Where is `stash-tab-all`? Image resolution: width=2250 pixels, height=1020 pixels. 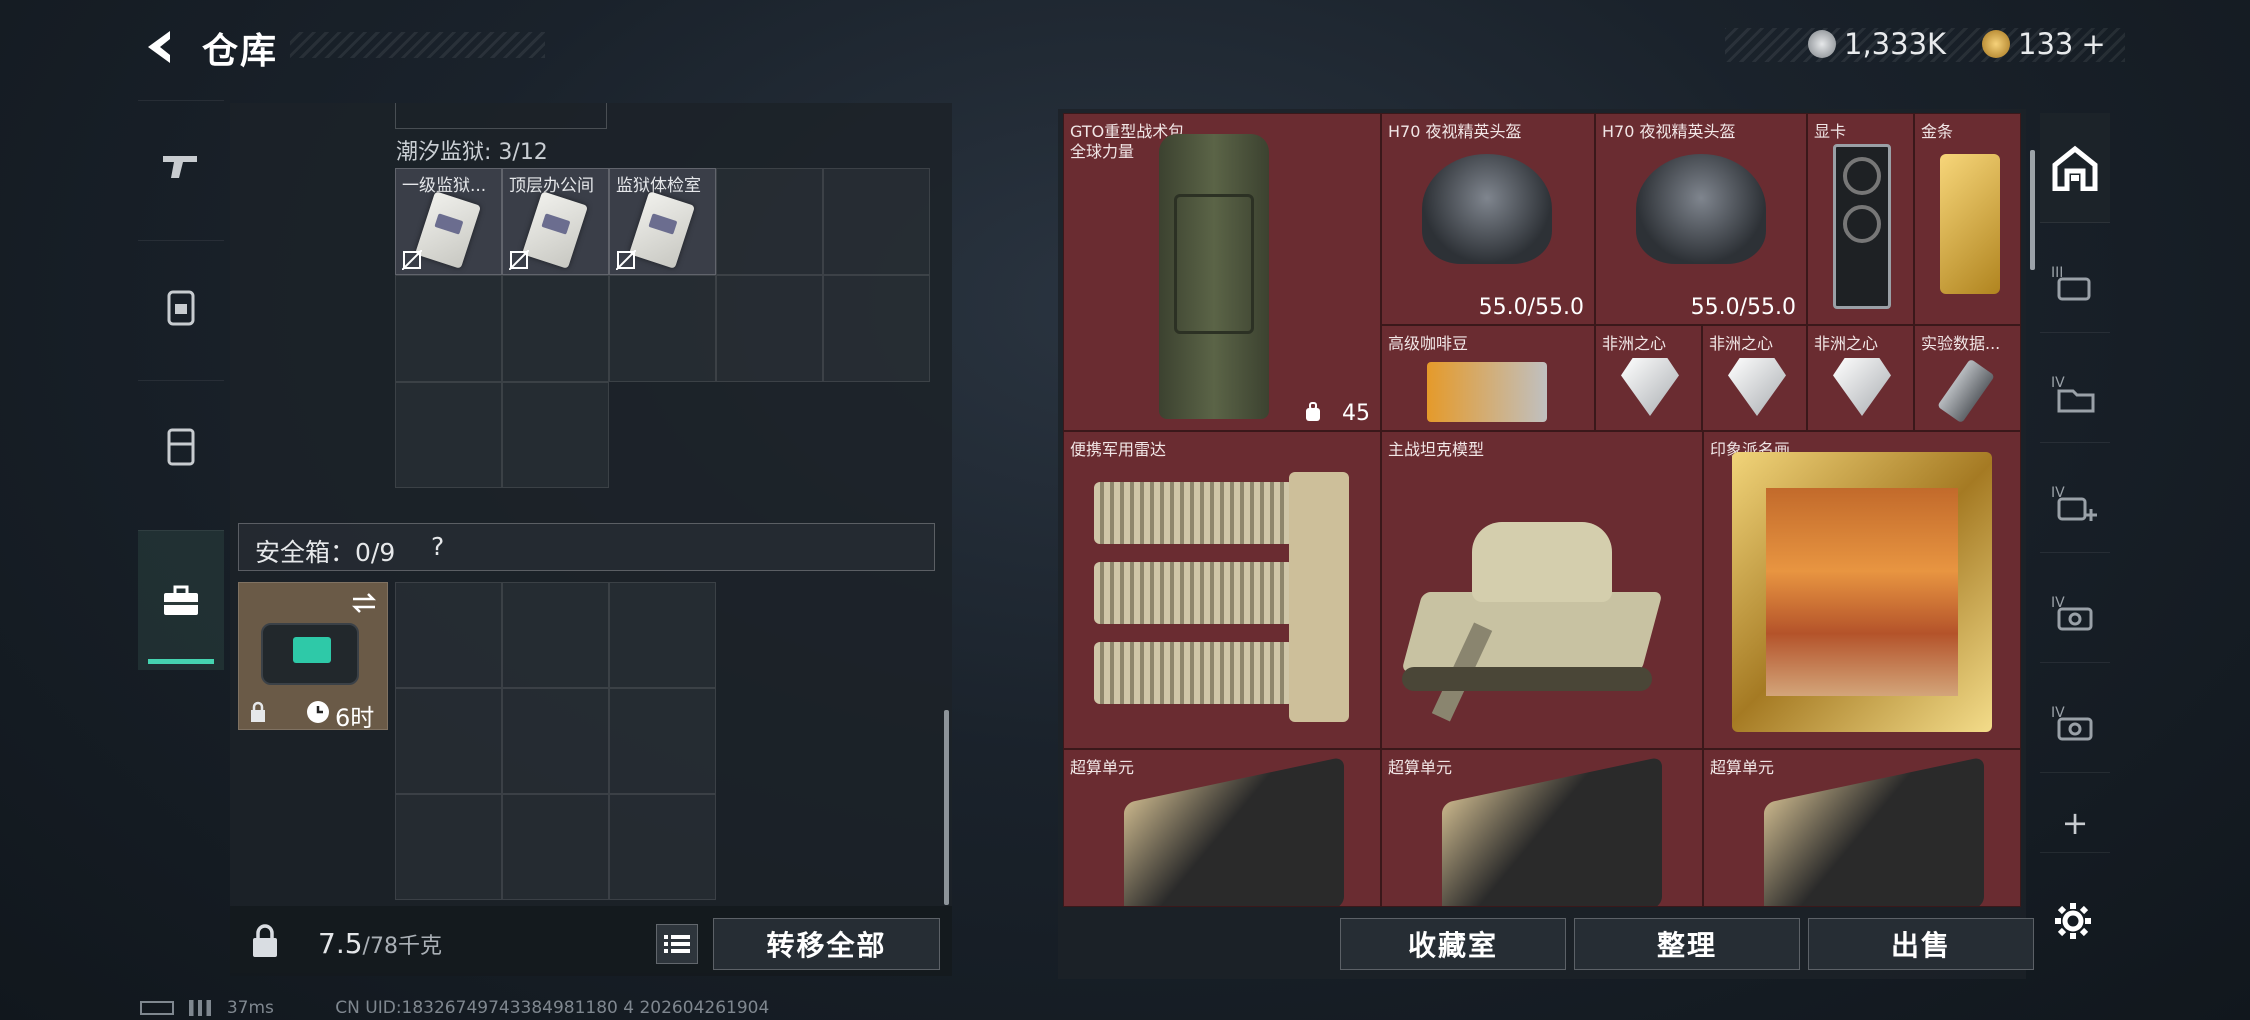 stash-tab-all is located at coordinates (2075, 168).